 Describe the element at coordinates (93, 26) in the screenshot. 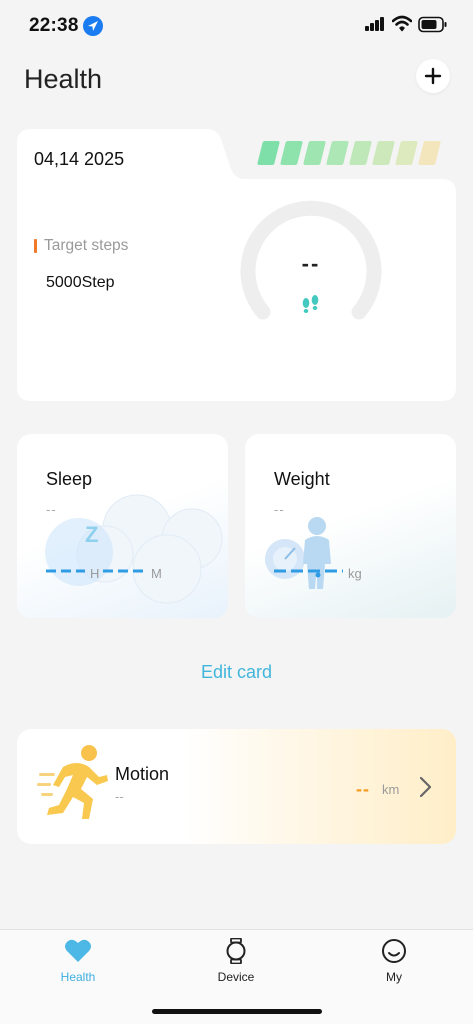

I see `location-arrow-icon` at that location.